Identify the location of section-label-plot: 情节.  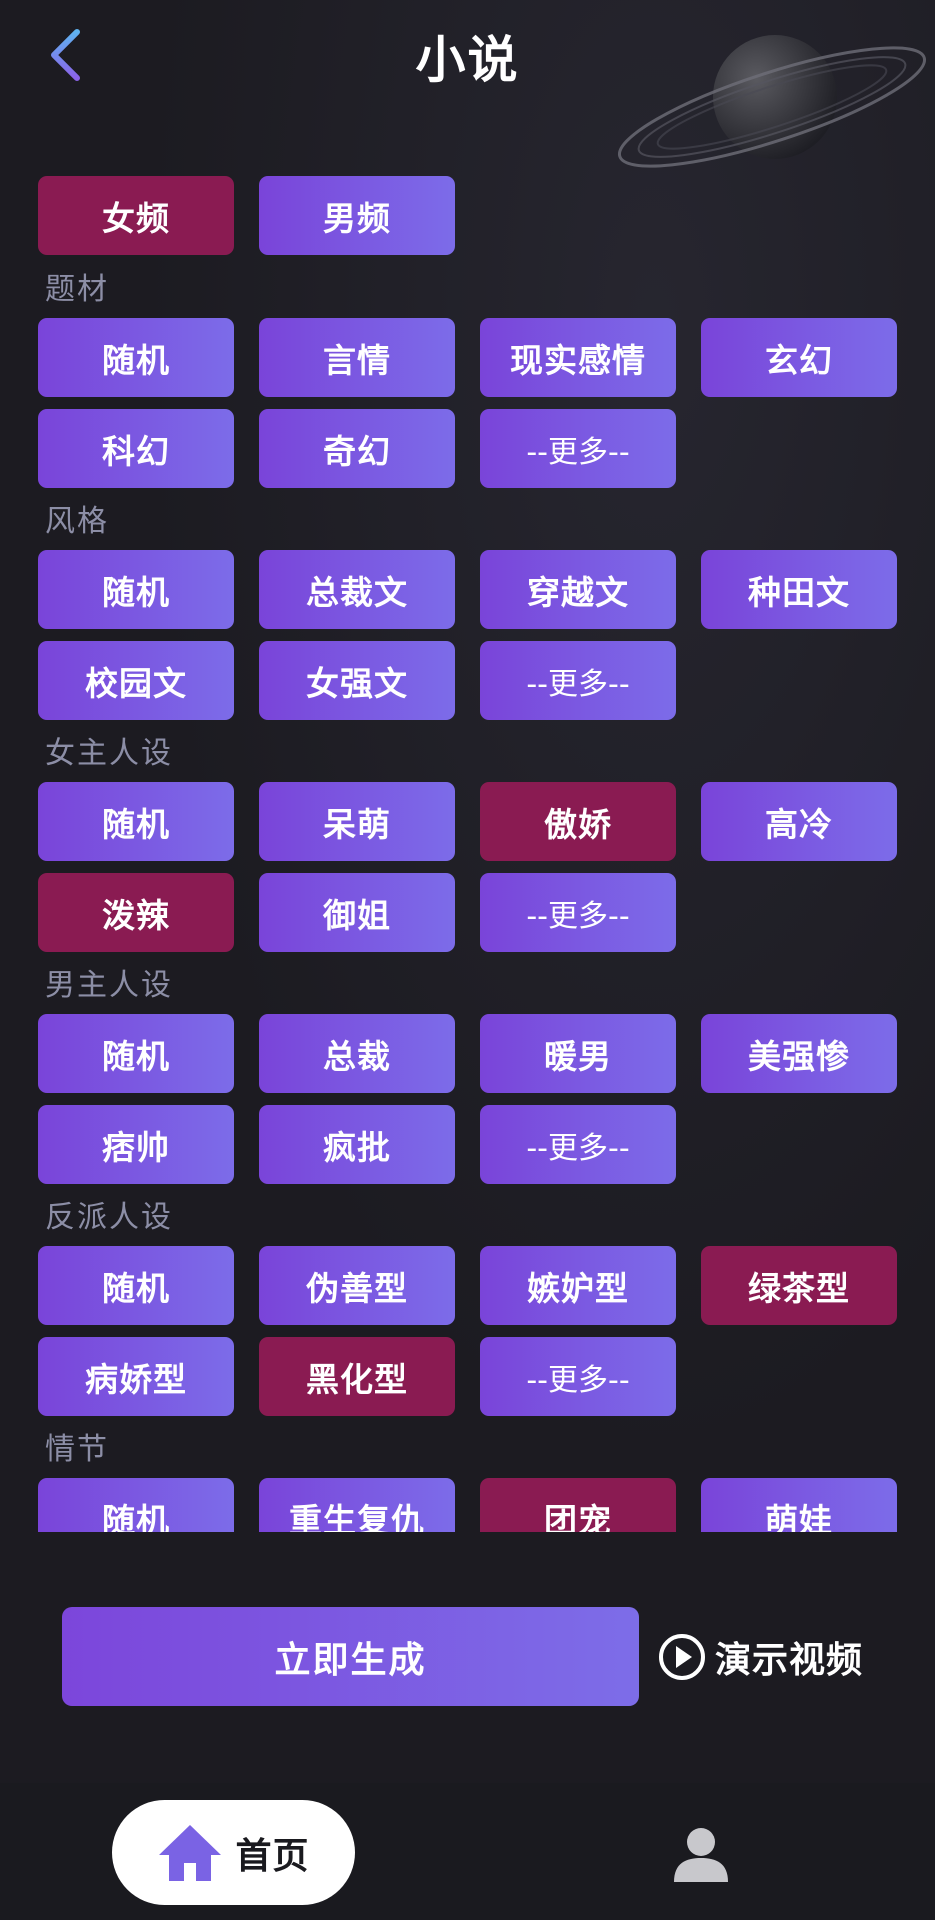
(77, 1449).